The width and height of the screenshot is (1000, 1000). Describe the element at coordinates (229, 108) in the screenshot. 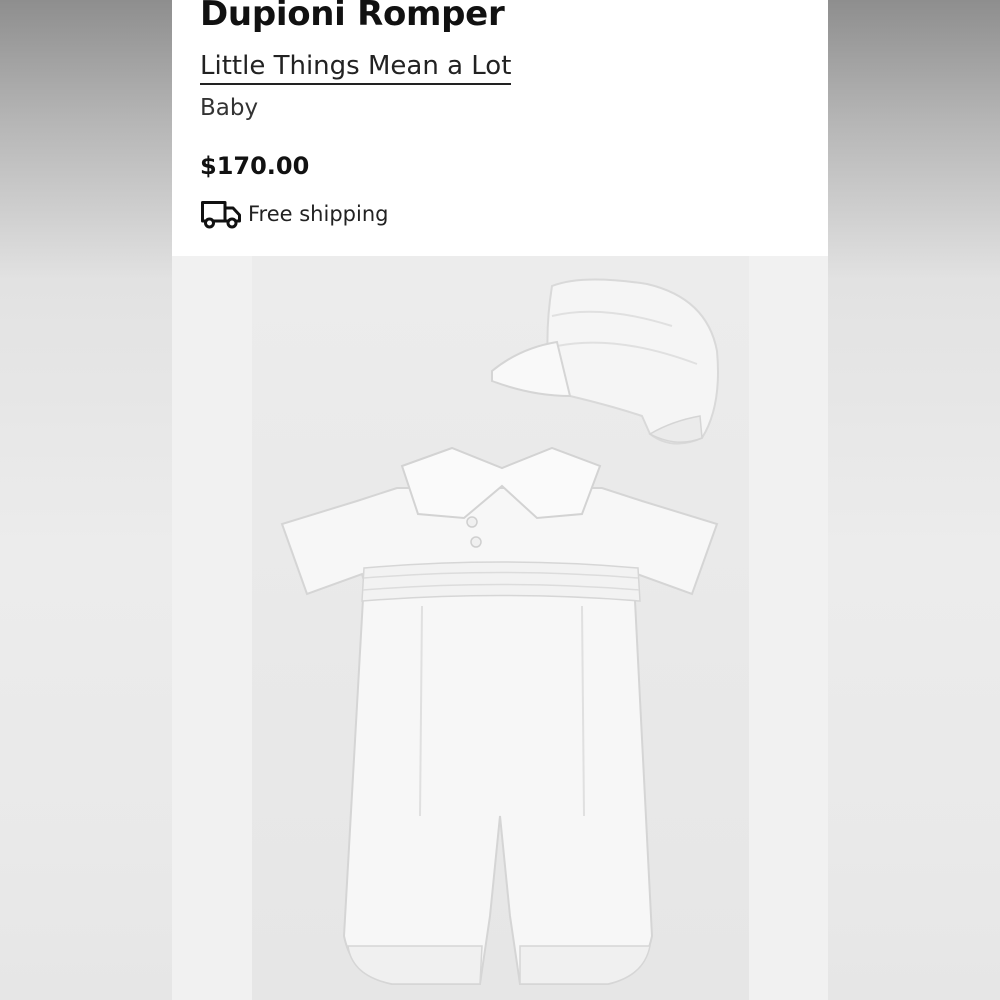

I see `product-category: Baby` at that location.